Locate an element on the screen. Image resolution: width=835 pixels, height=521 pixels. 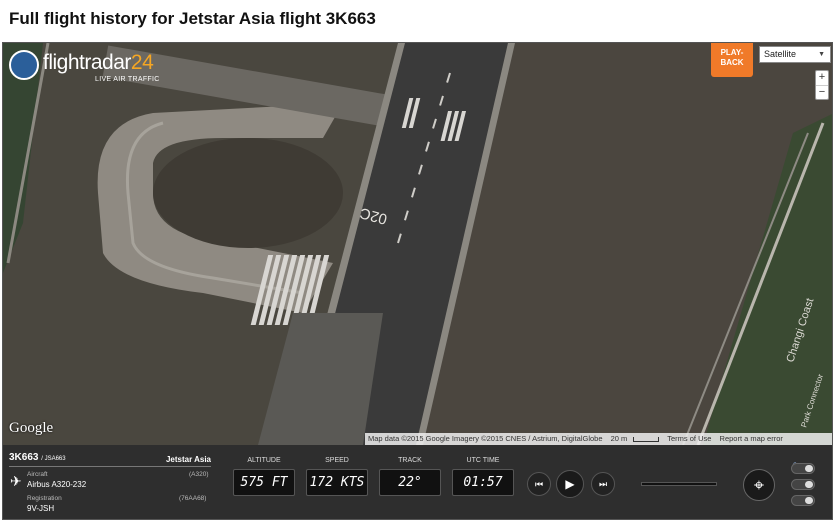
locate-aircraft-button: ⌖ is located at coordinates (759, 485).